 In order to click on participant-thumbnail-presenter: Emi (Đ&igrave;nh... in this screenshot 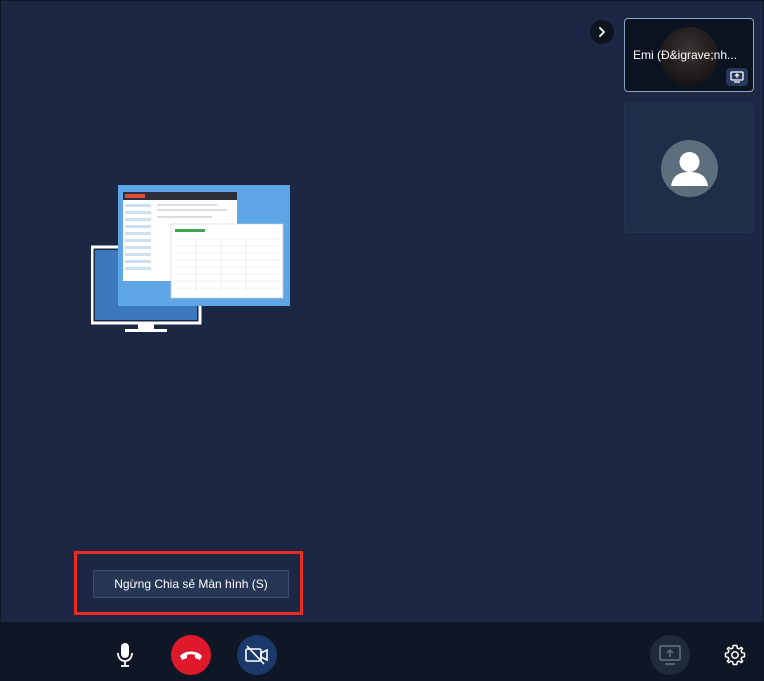, I will do `click(689, 55)`.